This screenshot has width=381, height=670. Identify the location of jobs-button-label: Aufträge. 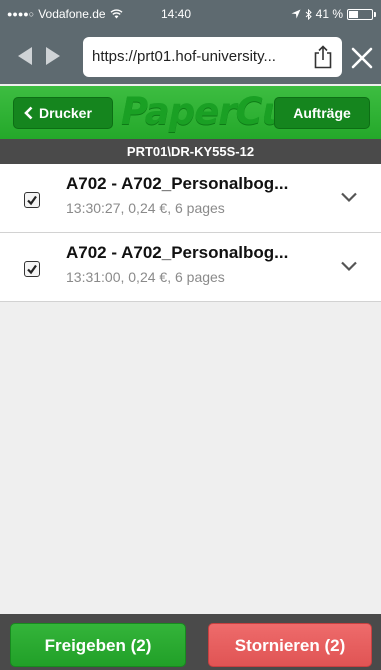
(322, 113).